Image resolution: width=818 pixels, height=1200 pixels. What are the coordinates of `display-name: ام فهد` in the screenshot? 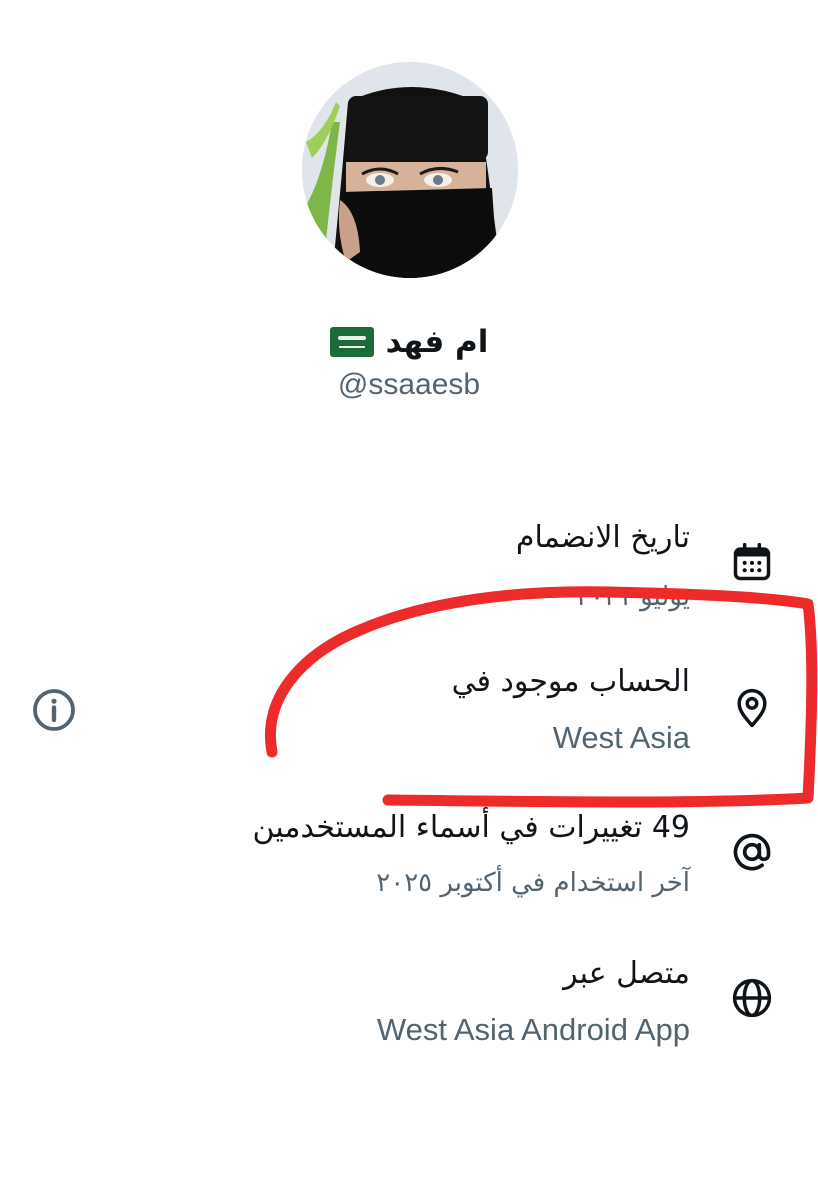 It's located at (437, 342).